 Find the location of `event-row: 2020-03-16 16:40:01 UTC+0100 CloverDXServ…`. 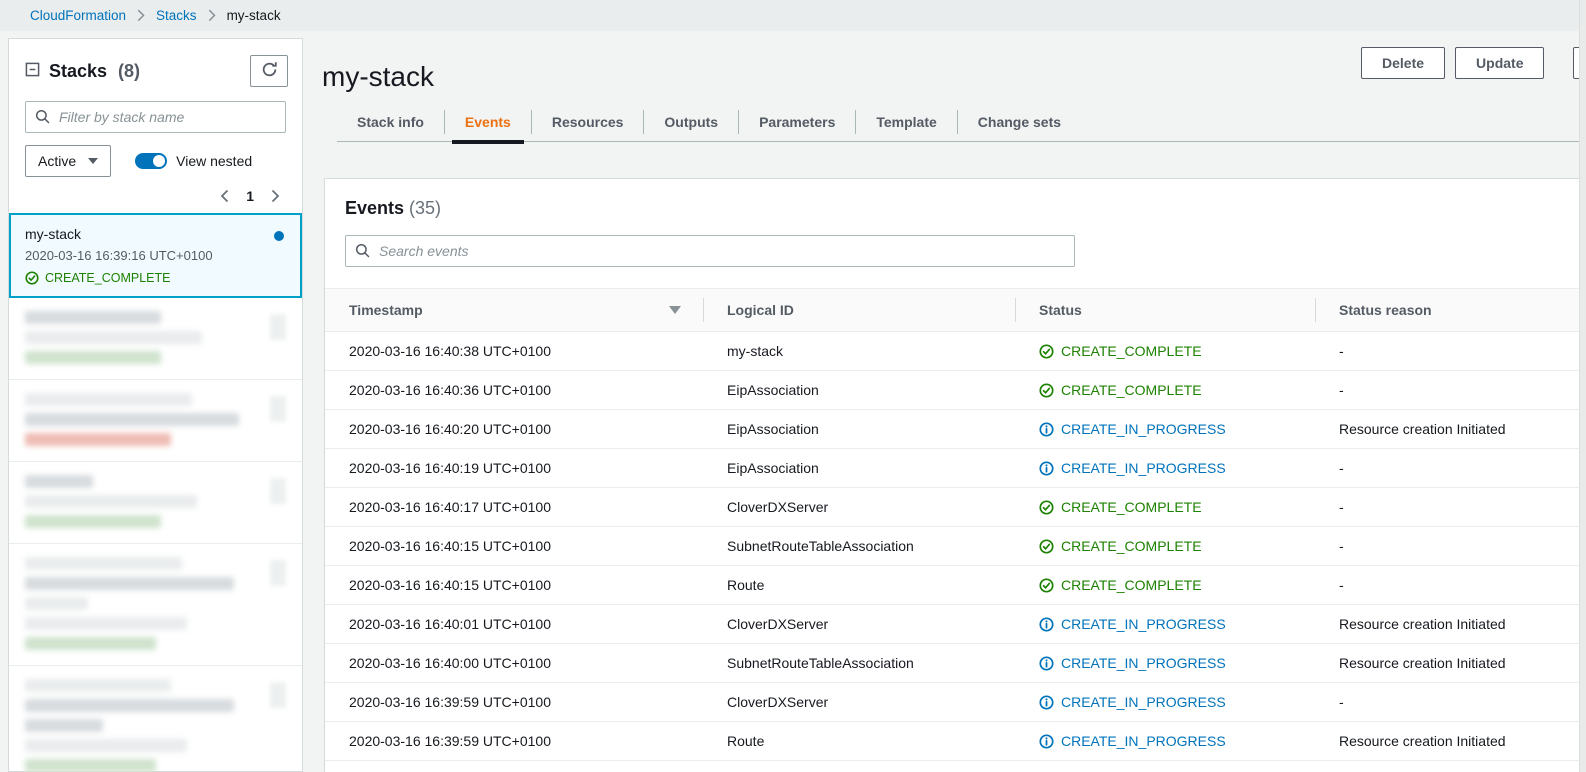

event-row: 2020-03-16 16:40:01 UTC+0100 CloverDXServ… is located at coordinates (955, 624).